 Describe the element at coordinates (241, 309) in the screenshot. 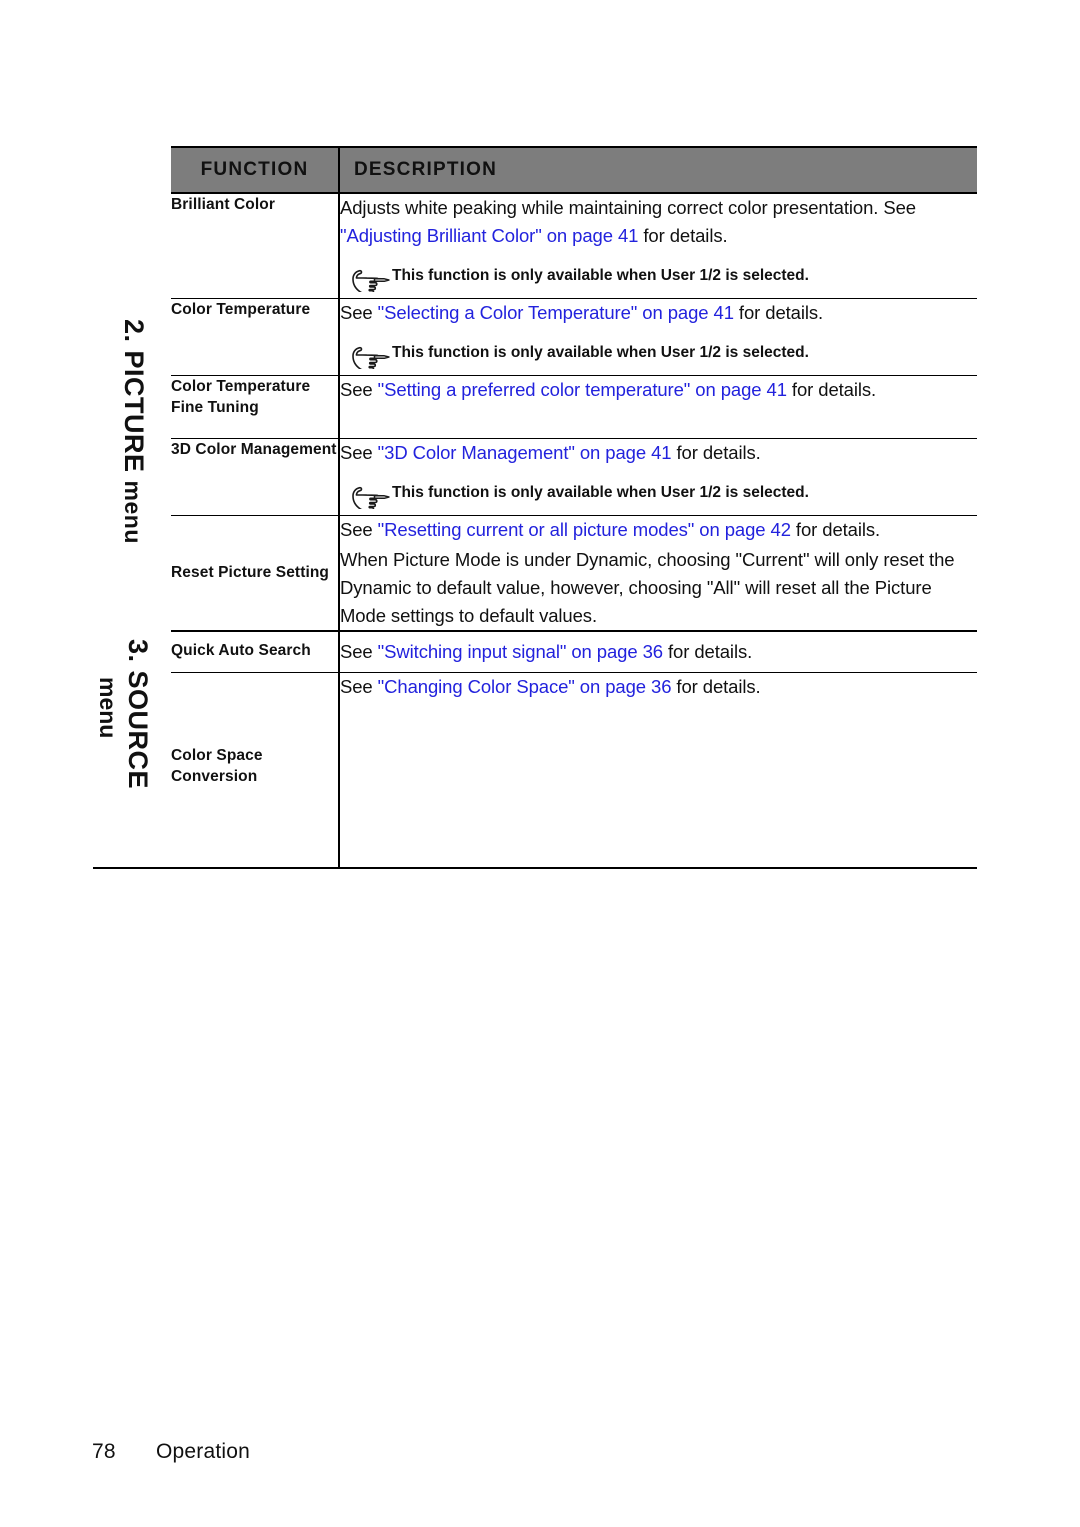

I see `function-label: Color Temperature` at that location.